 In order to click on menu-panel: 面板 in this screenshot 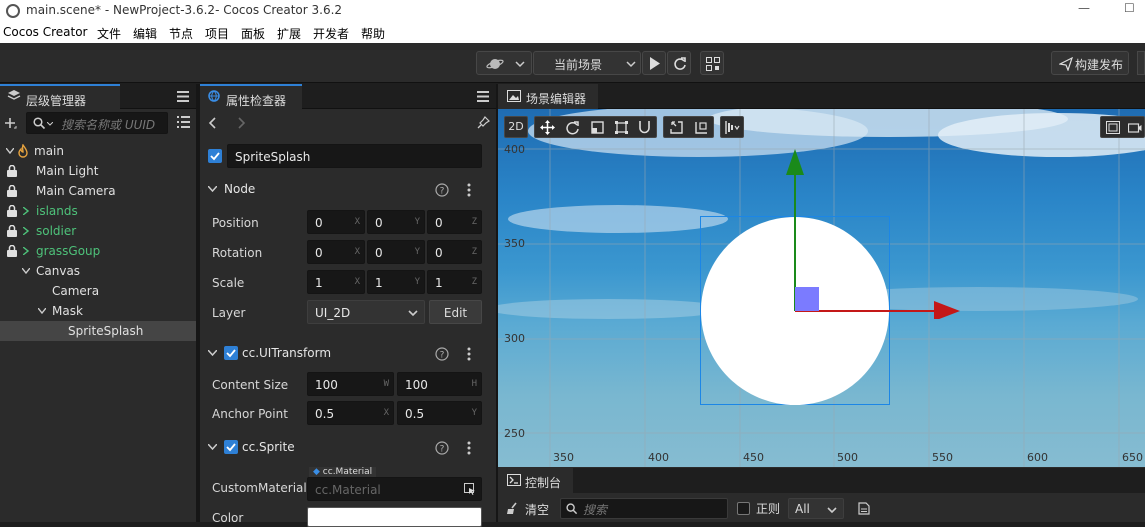, I will do `click(253, 33)`.